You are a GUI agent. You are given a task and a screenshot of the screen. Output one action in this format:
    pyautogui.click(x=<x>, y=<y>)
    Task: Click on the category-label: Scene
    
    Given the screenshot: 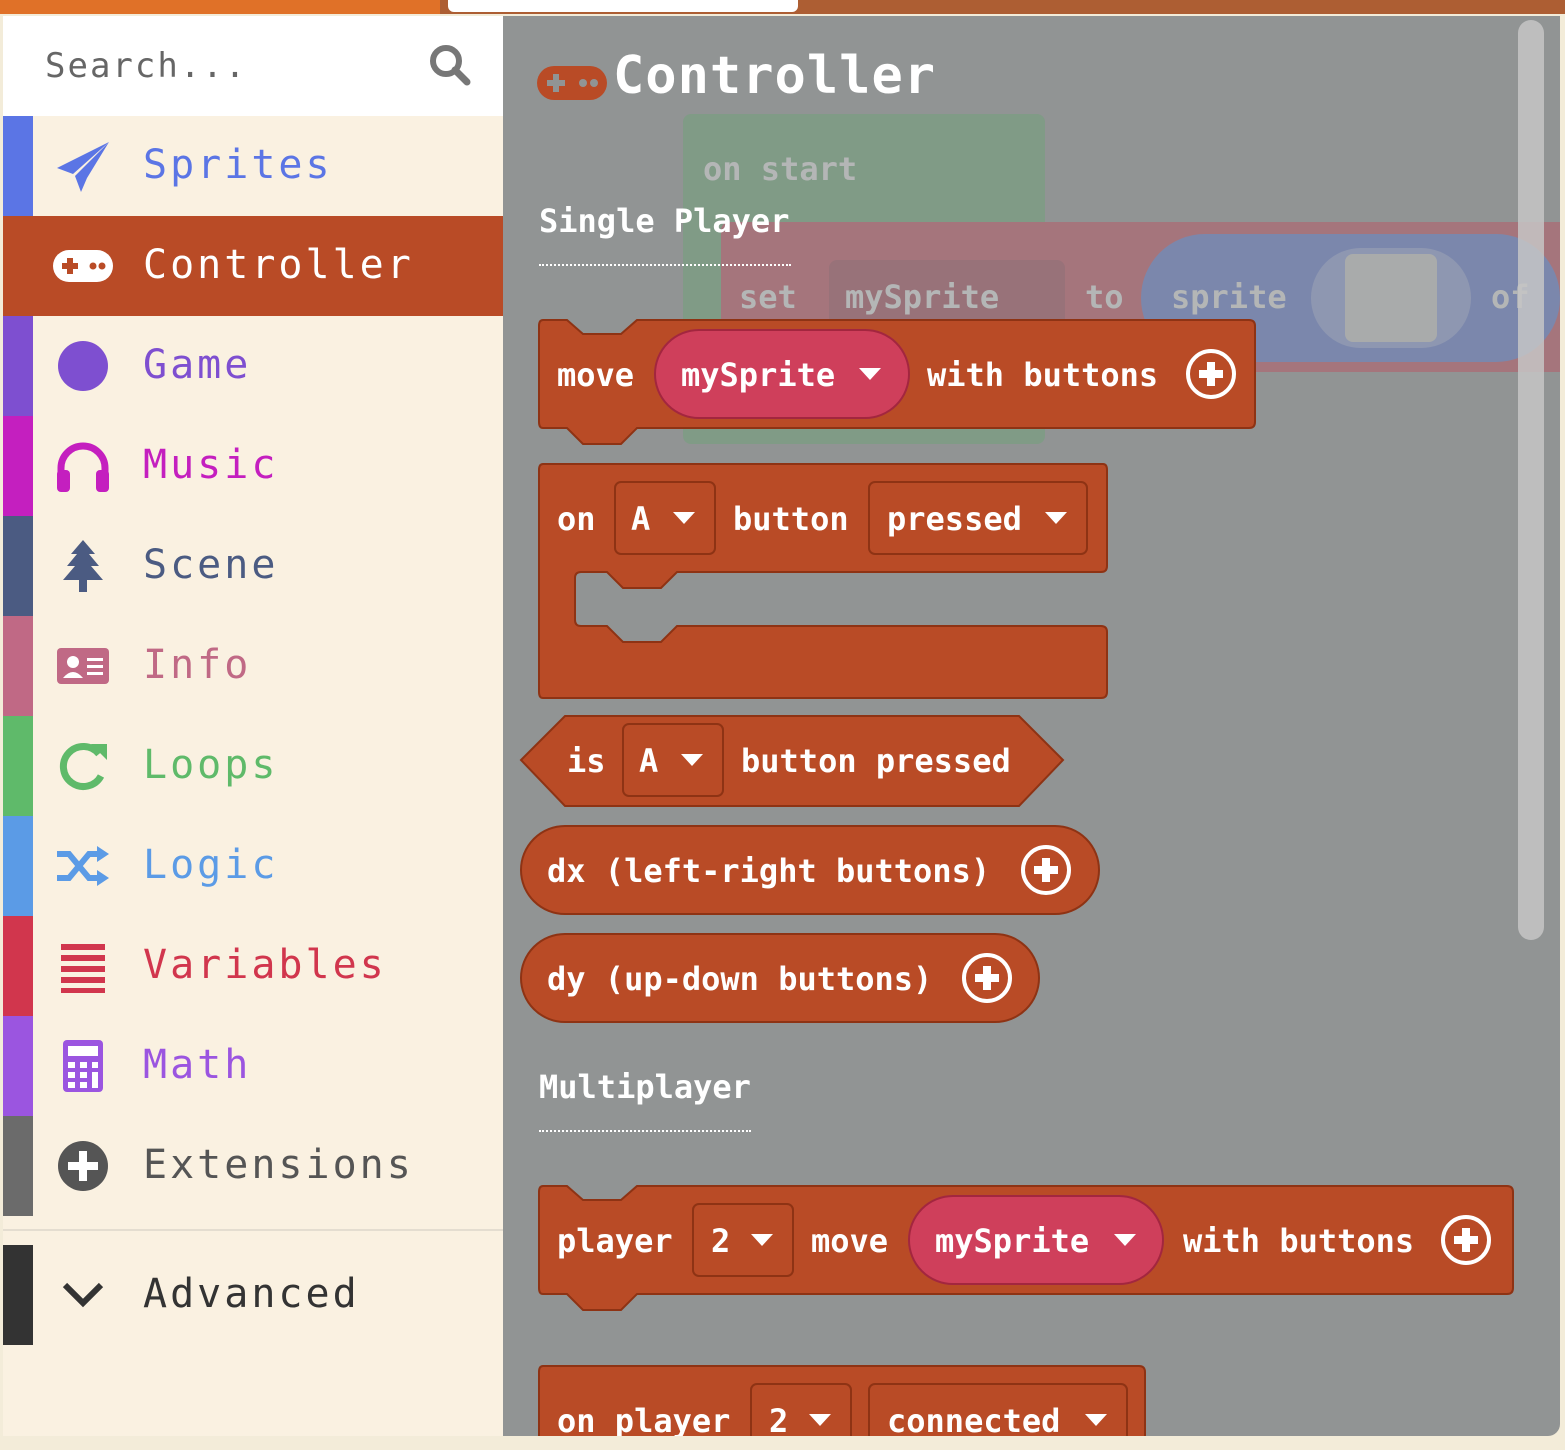 What is the action you would take?
    pyautogui.click(x=211, y=565)
    